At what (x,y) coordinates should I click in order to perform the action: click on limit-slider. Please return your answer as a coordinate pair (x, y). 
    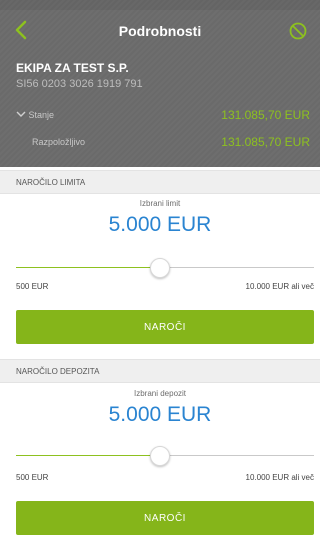
    Looking at the image, I should click on (165, 268).